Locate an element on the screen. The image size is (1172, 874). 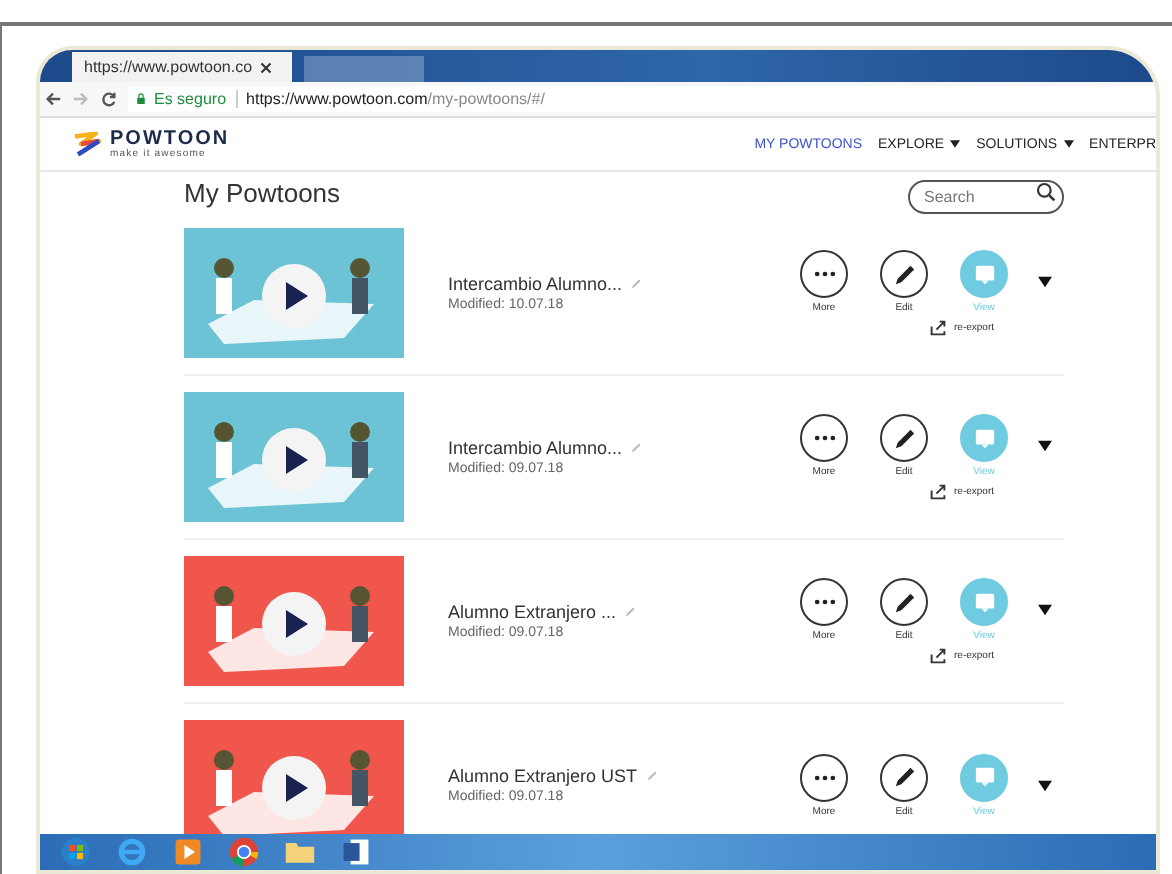
secure-label: Es seguro is located at coordinates (196, 99).